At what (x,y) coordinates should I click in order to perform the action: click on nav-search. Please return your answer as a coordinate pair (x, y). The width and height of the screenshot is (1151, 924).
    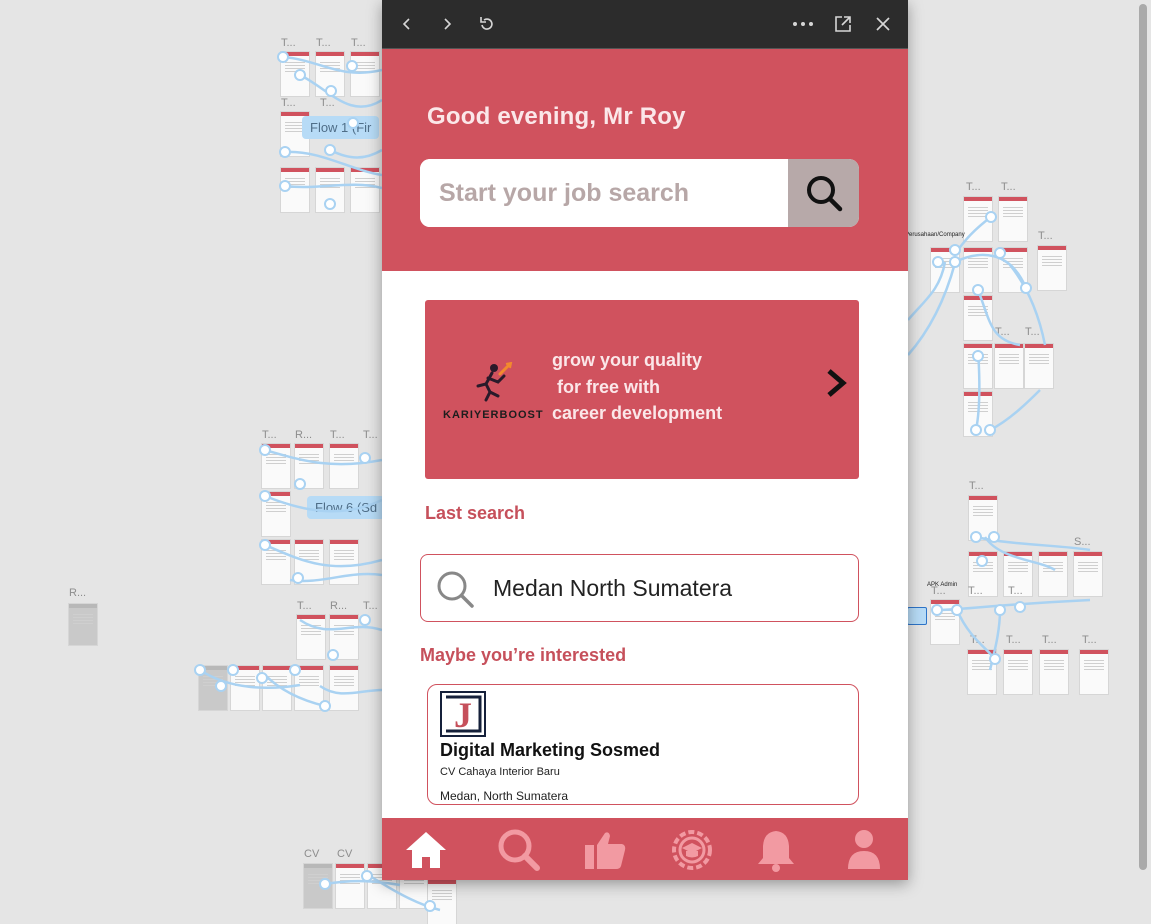
    Looking at the image, I should click on (519, 850).